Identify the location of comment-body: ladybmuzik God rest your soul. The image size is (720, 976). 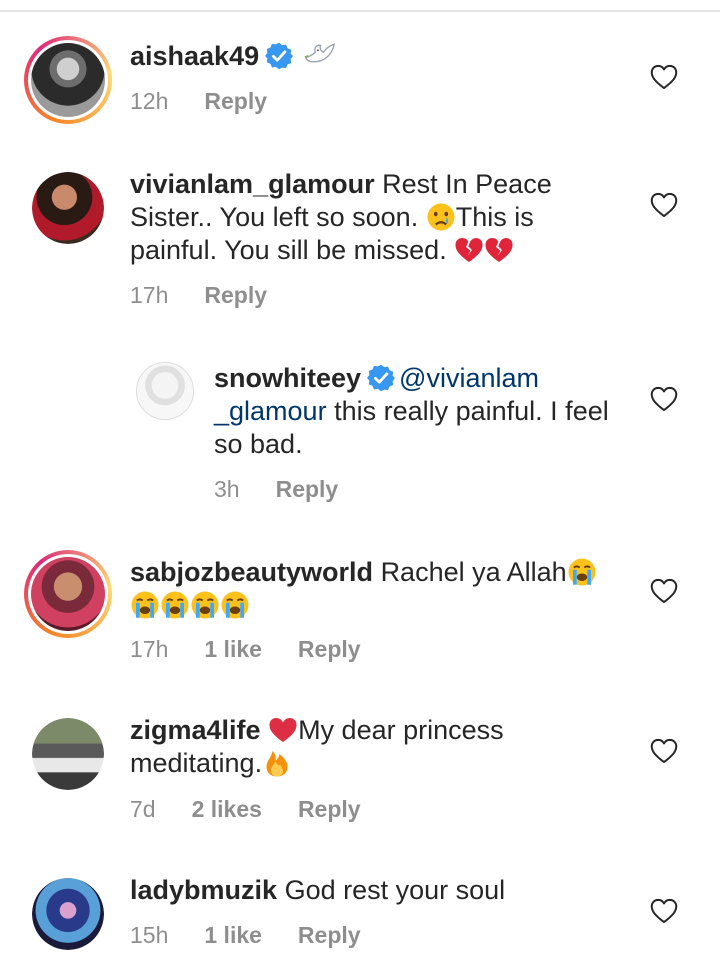
(370, 890).